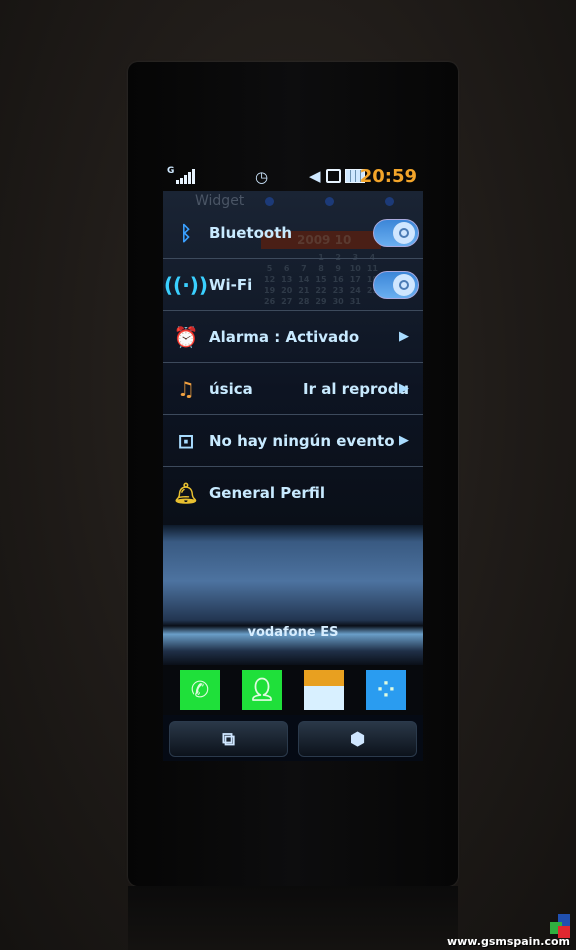 The height and width of the screenshot is (950, 576). What do you see at coordinates (356, 389) in the screenshot?
I see `go-to-player-link: Ir al reprodu` at bounding box center [356, 389].